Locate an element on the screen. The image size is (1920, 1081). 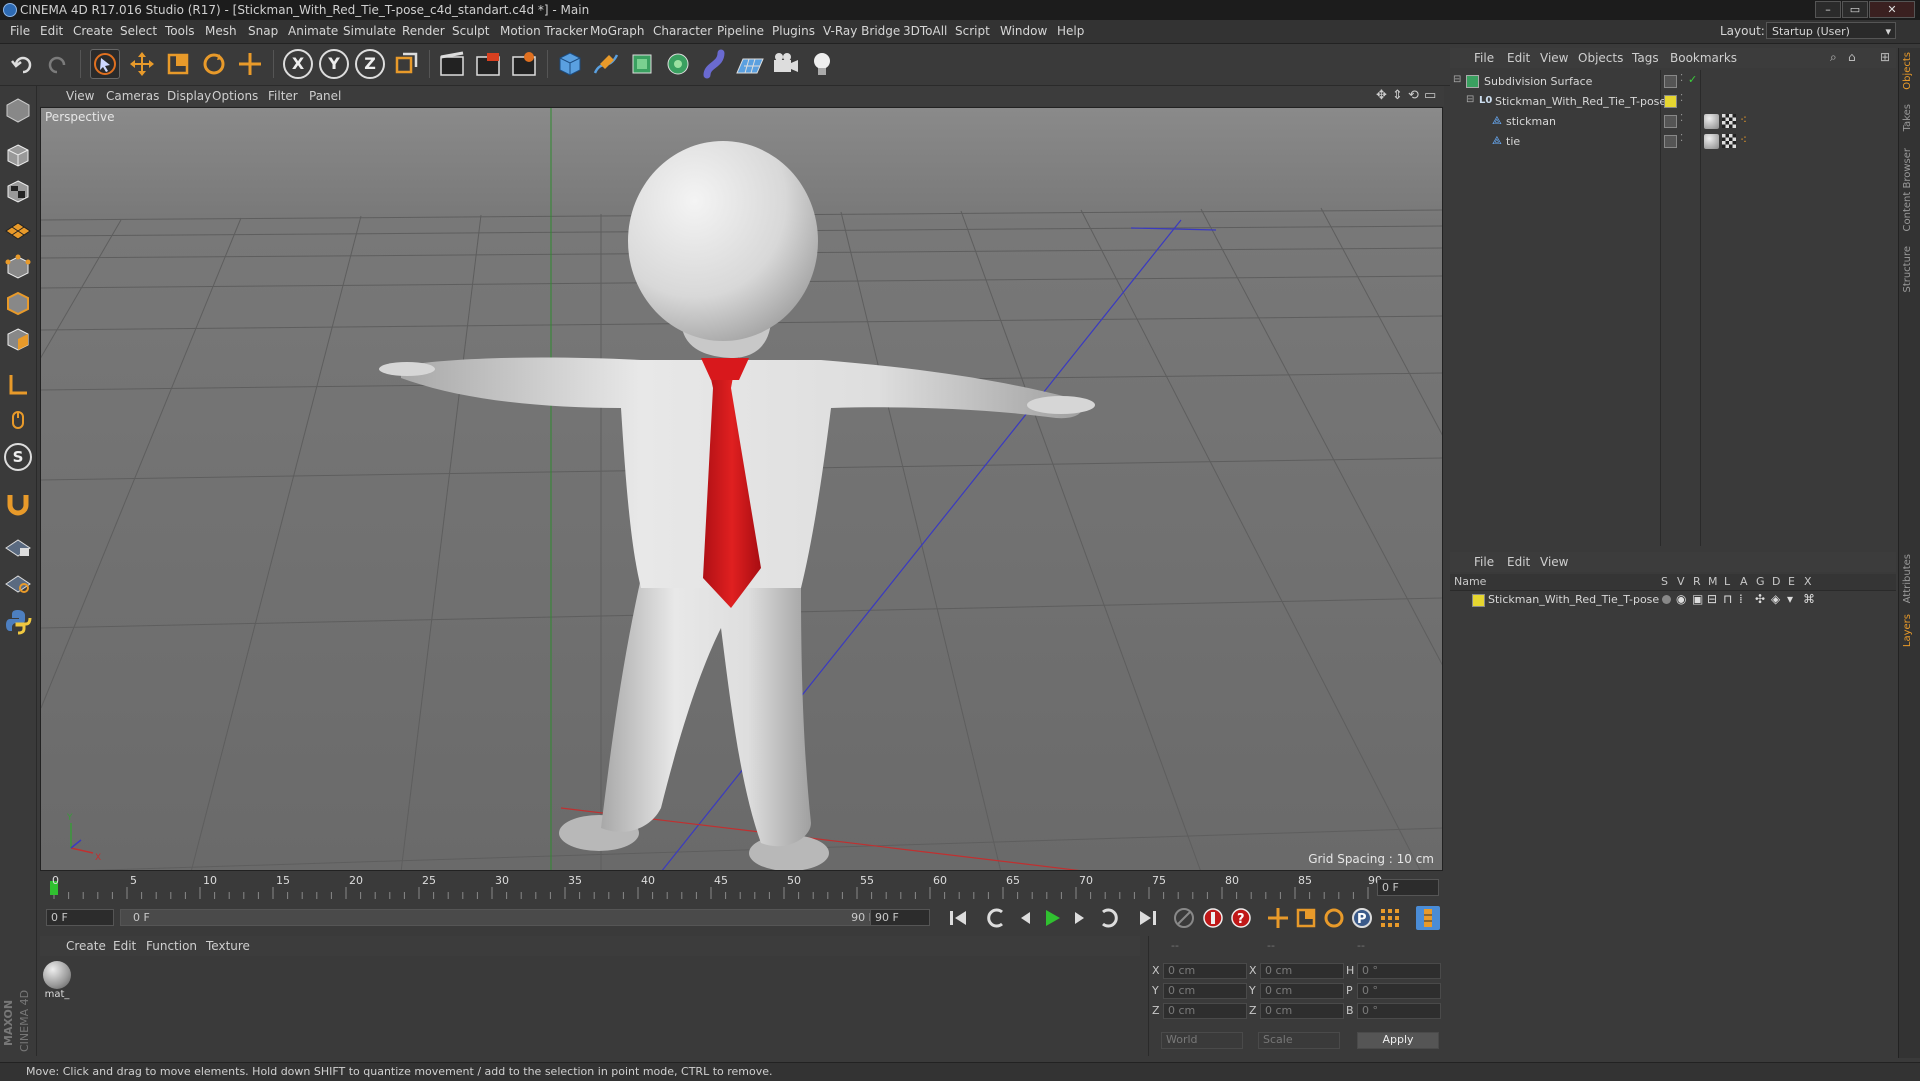
spline-pen-button is located at coordinates (606, 64).